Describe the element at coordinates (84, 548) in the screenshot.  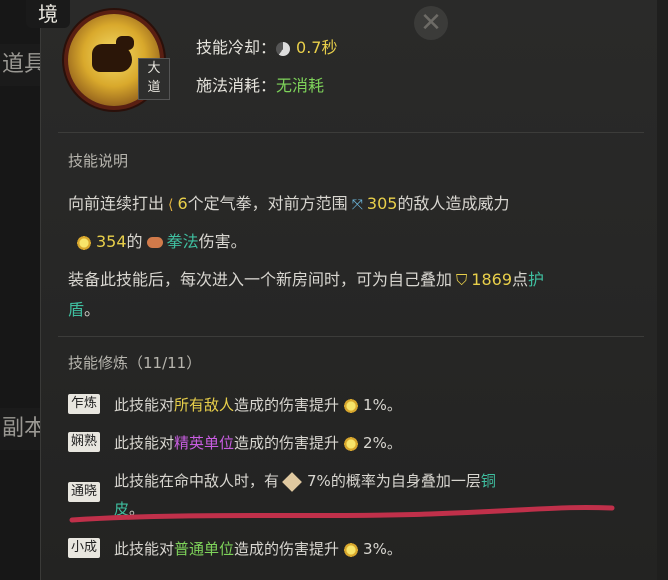
I see `train-tag: 小成` at that location.